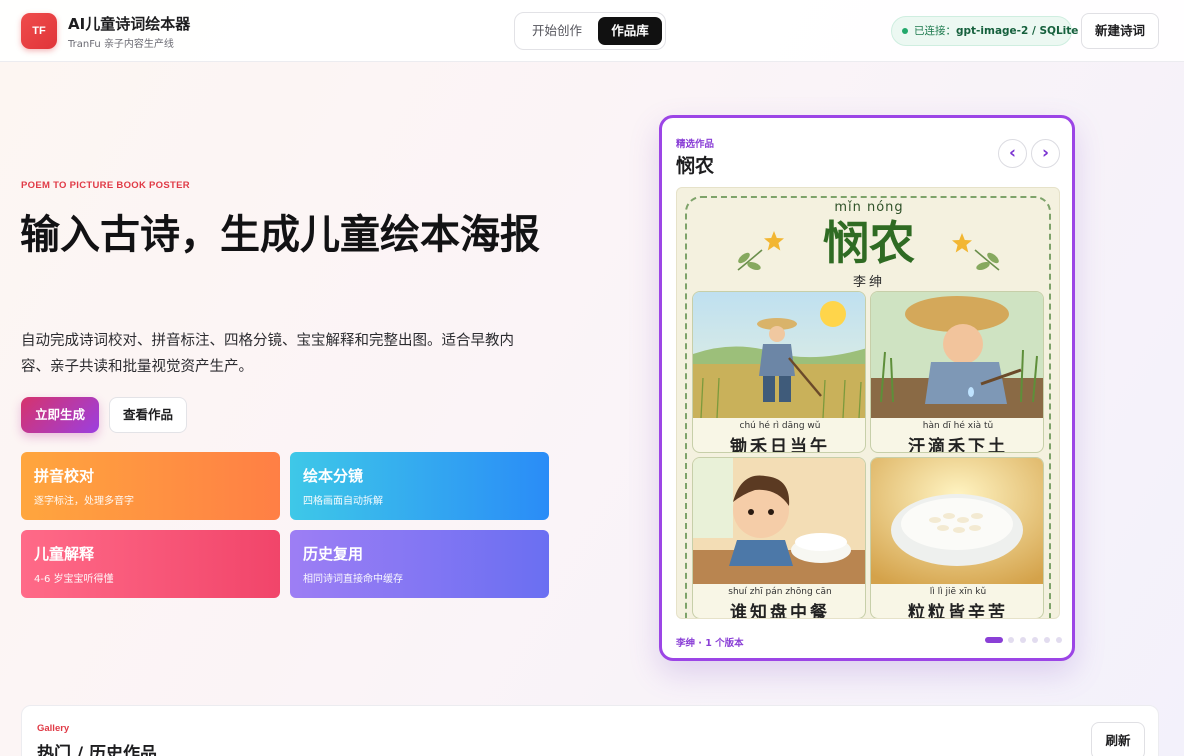 This screenshot has width=1184, height=756. I want to click on carousel-next-button: ›, so click(1045, 153).